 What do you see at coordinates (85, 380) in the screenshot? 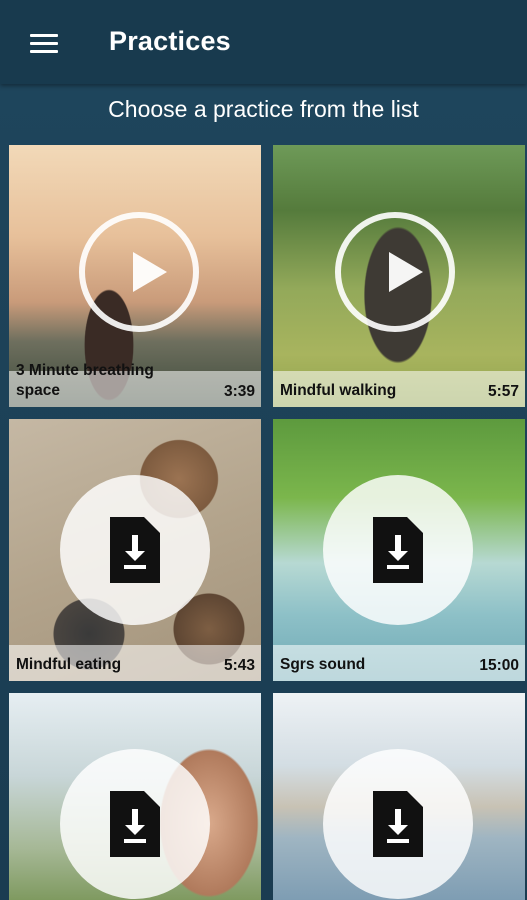
I see `practice-title: 3 Minute breathing space` at bounding box center [85, 380].